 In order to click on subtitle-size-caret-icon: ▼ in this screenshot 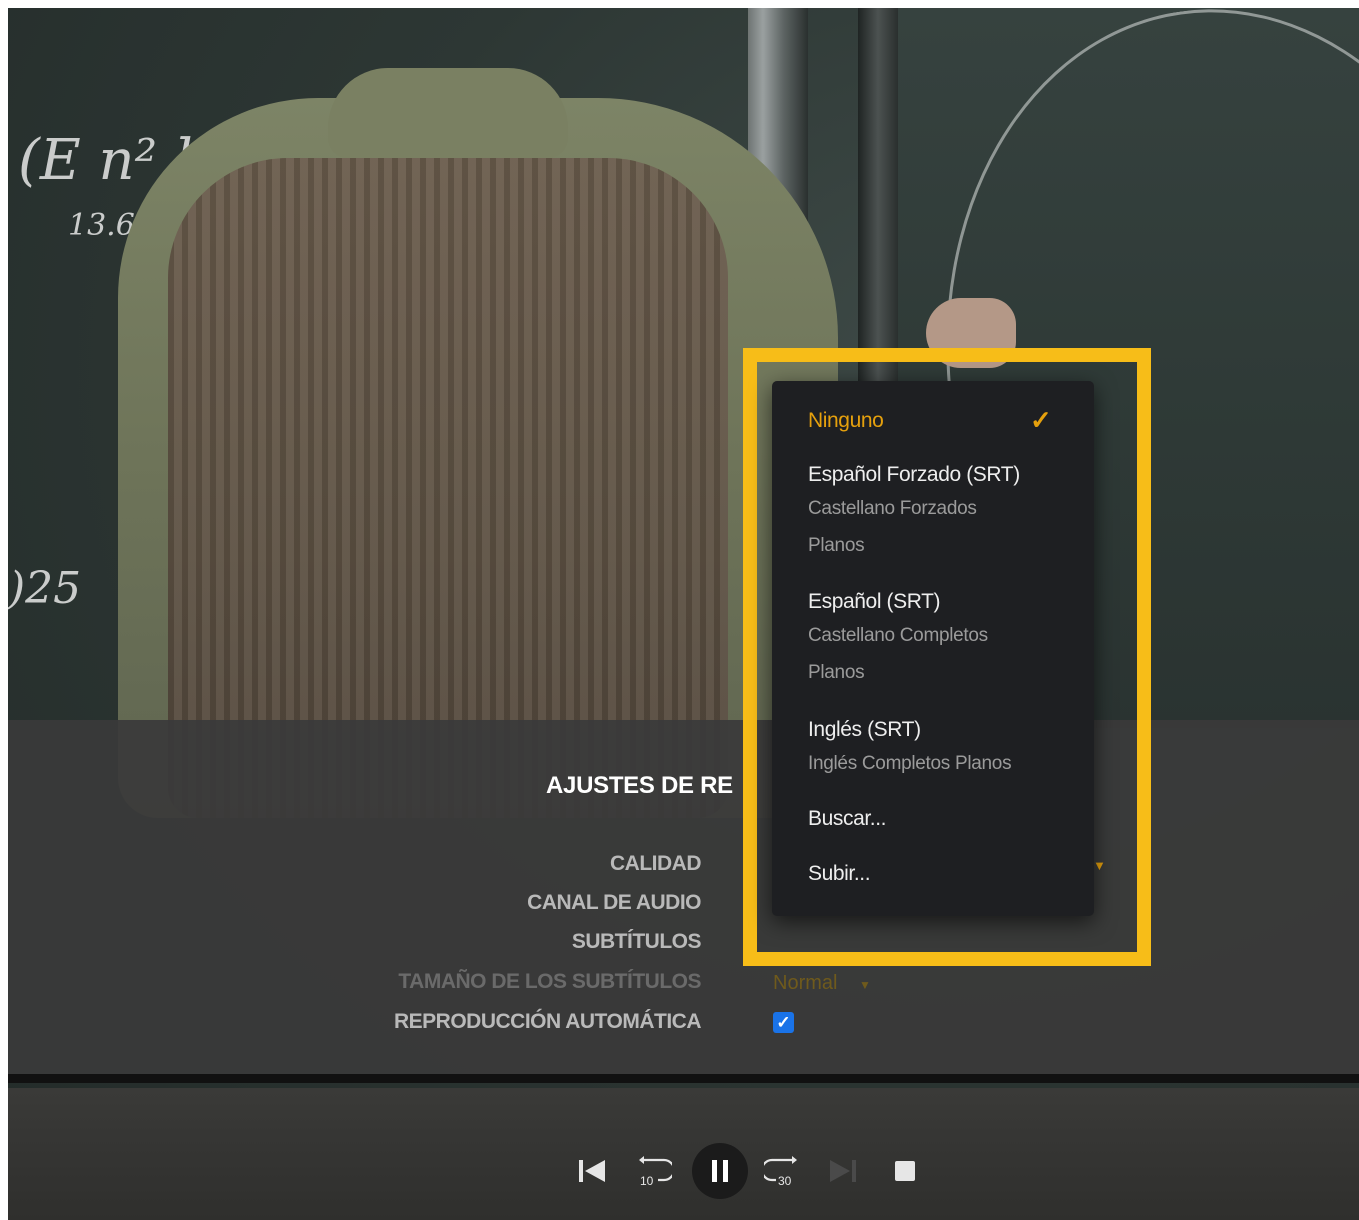, I will do `click(865, 985)`.